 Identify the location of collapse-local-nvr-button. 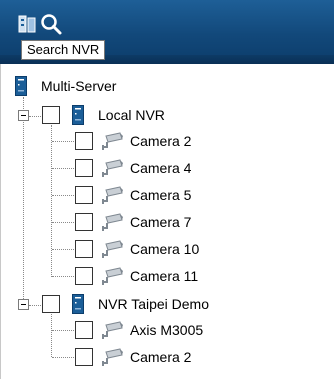
(23, 115).